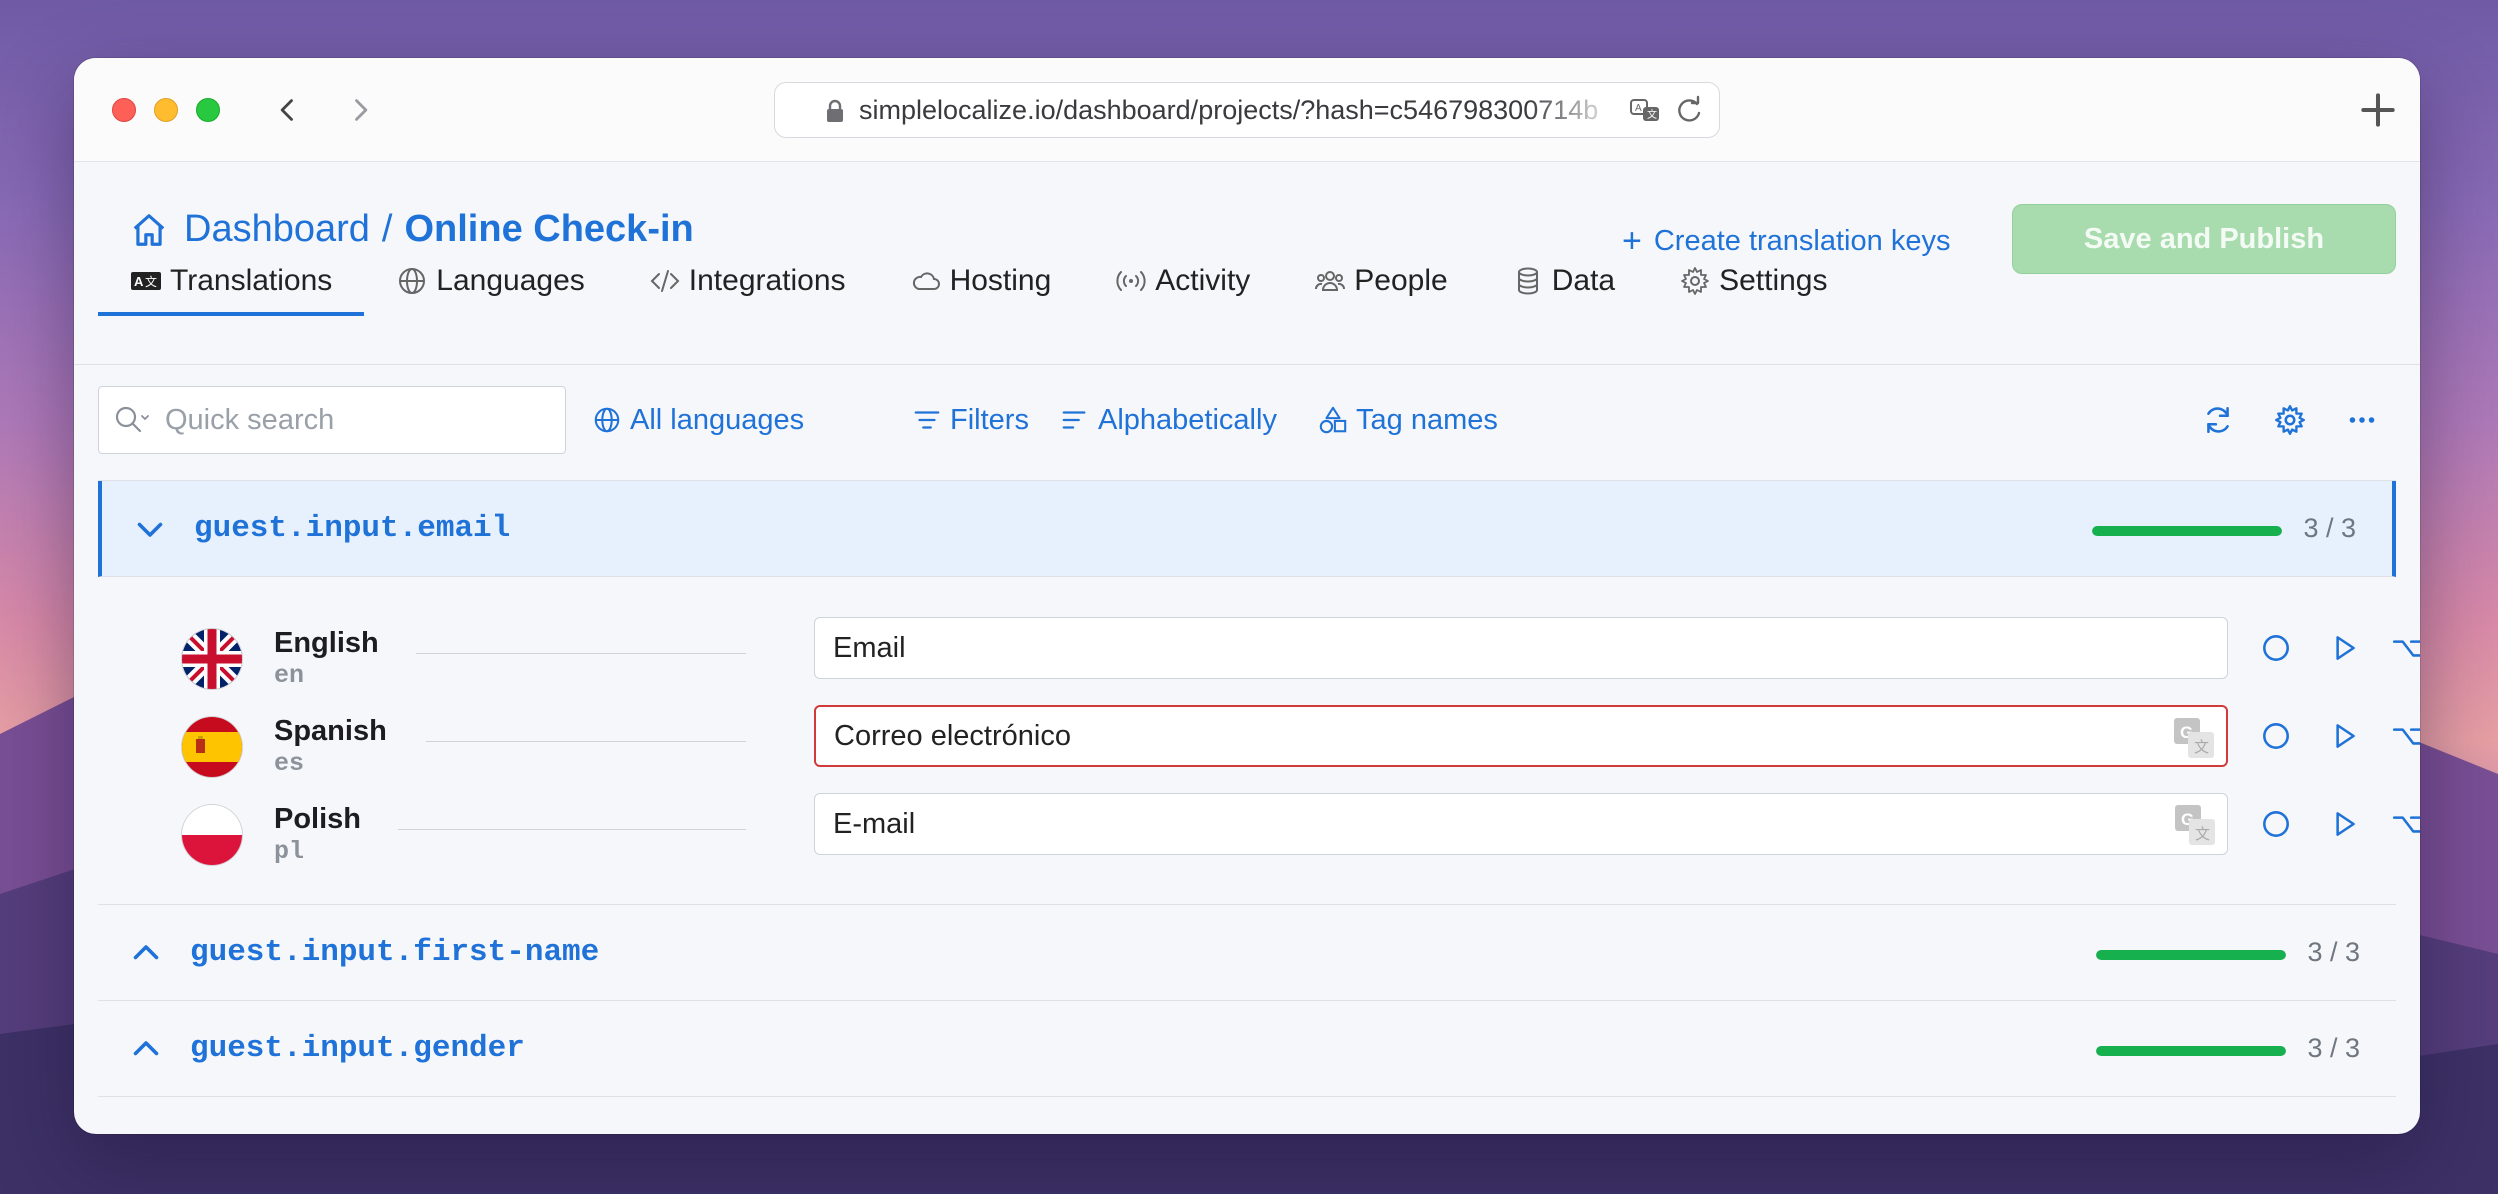  What do you see at coordinates (1689, 111) in the screenshot?
I see `reload-icon` at bounding box center [1689, 111].